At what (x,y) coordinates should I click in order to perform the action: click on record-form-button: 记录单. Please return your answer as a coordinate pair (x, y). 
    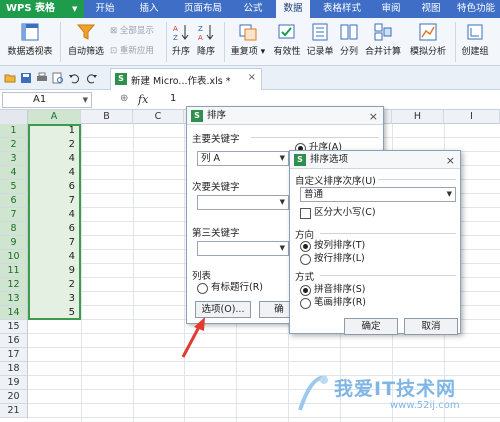
    Looking at the image, I should click on (320, 38).